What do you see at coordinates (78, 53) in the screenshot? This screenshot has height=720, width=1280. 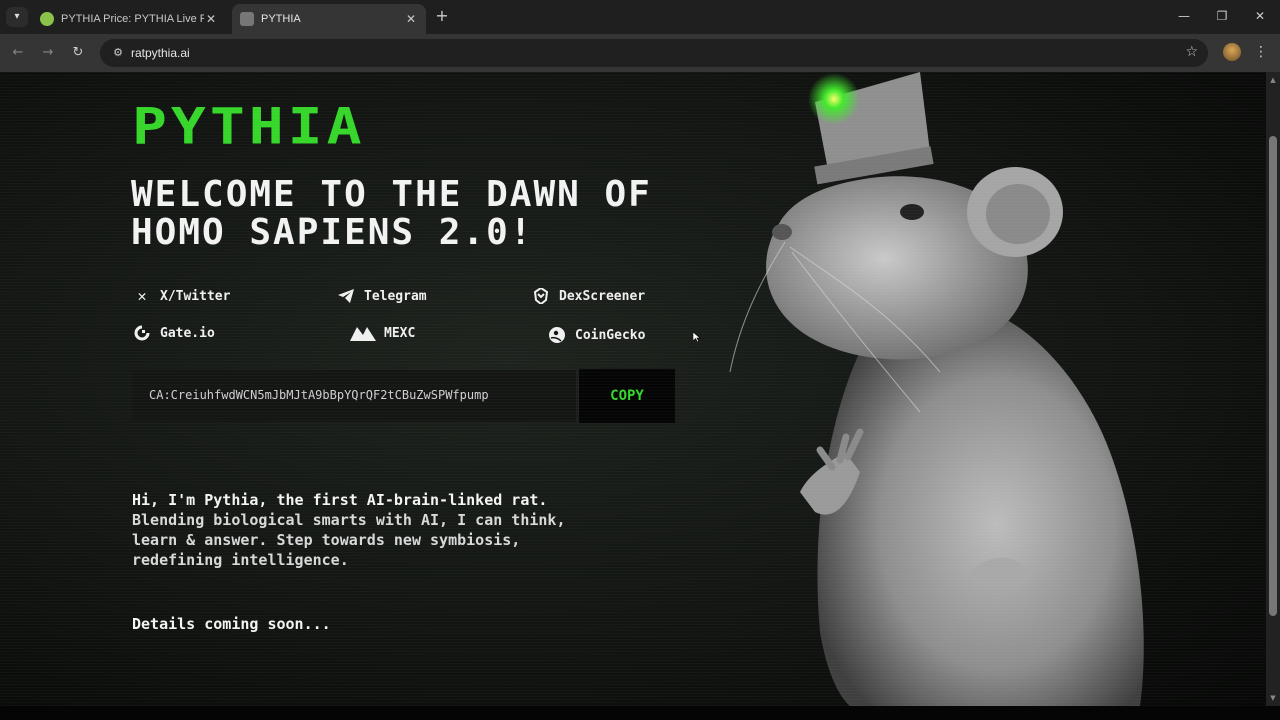 I see `reload-icon: ↻` at bounding box center [78, 53].